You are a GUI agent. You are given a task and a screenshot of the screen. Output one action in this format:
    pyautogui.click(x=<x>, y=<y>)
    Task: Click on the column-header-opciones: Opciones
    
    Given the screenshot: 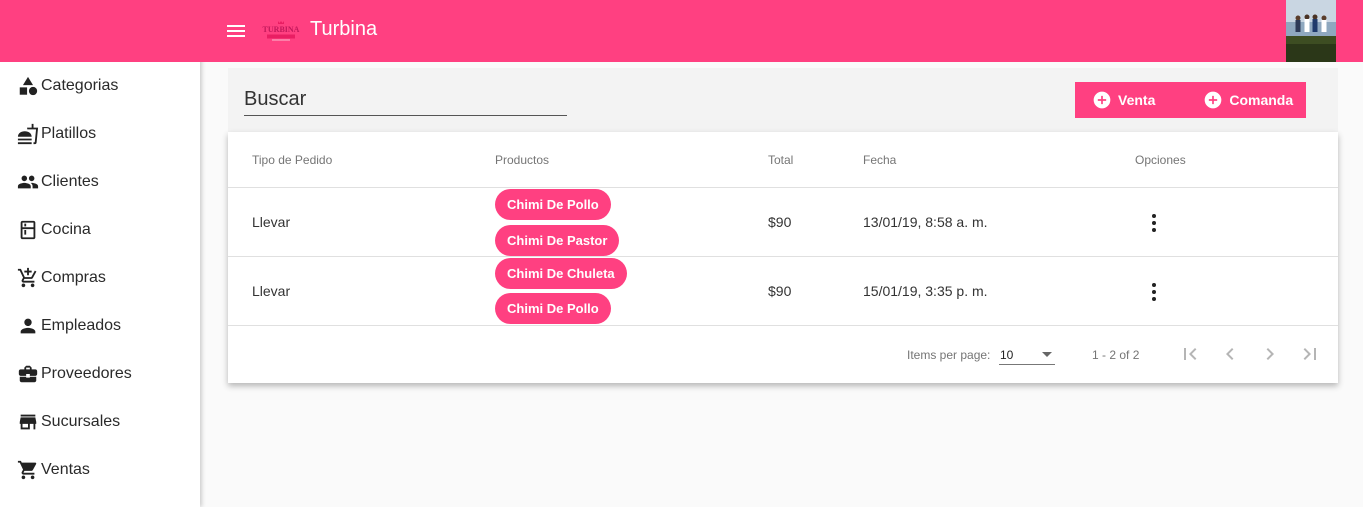 What is the action you would take?
    pyautogui.click(x=1160, y=160)
    